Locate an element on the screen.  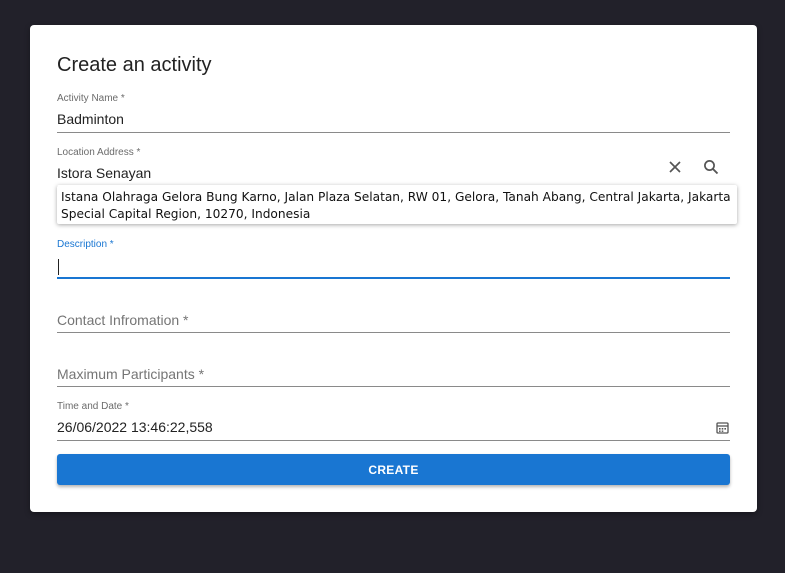
description-label: Description * is located at coordinates (85, 244).